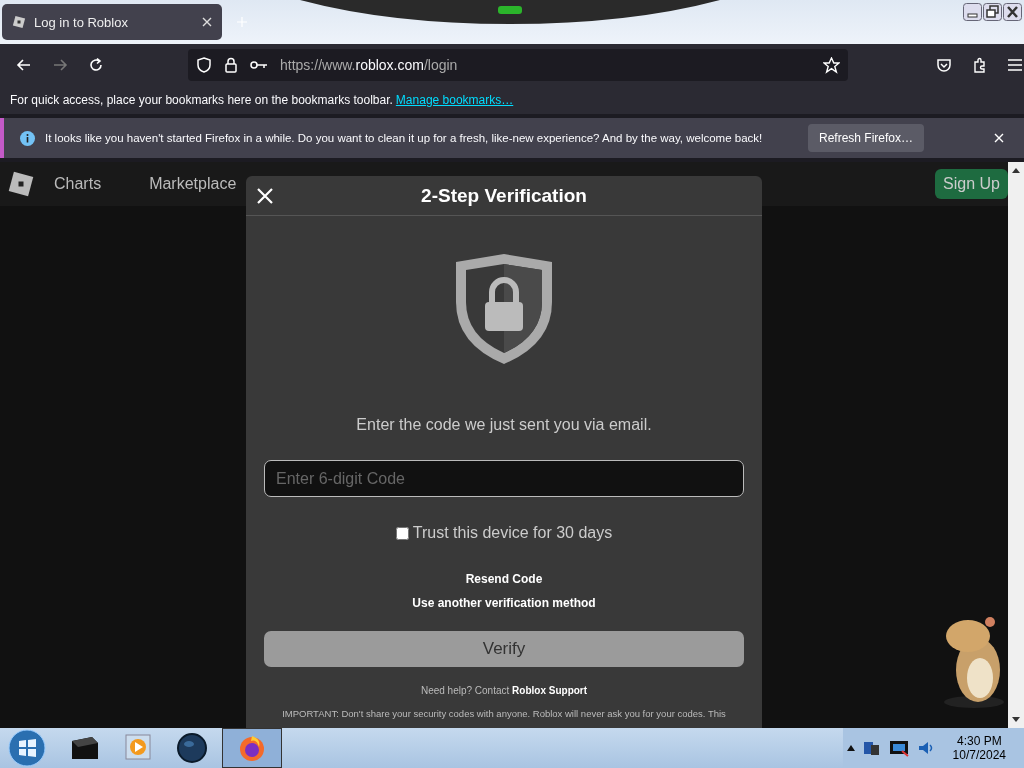 Image resolution: width=1024 pixels, height=768 pixels. What do you see at coordinates (60, 65) in the screenshot?
I see `forward-icon` at bounding box center [60, 65].